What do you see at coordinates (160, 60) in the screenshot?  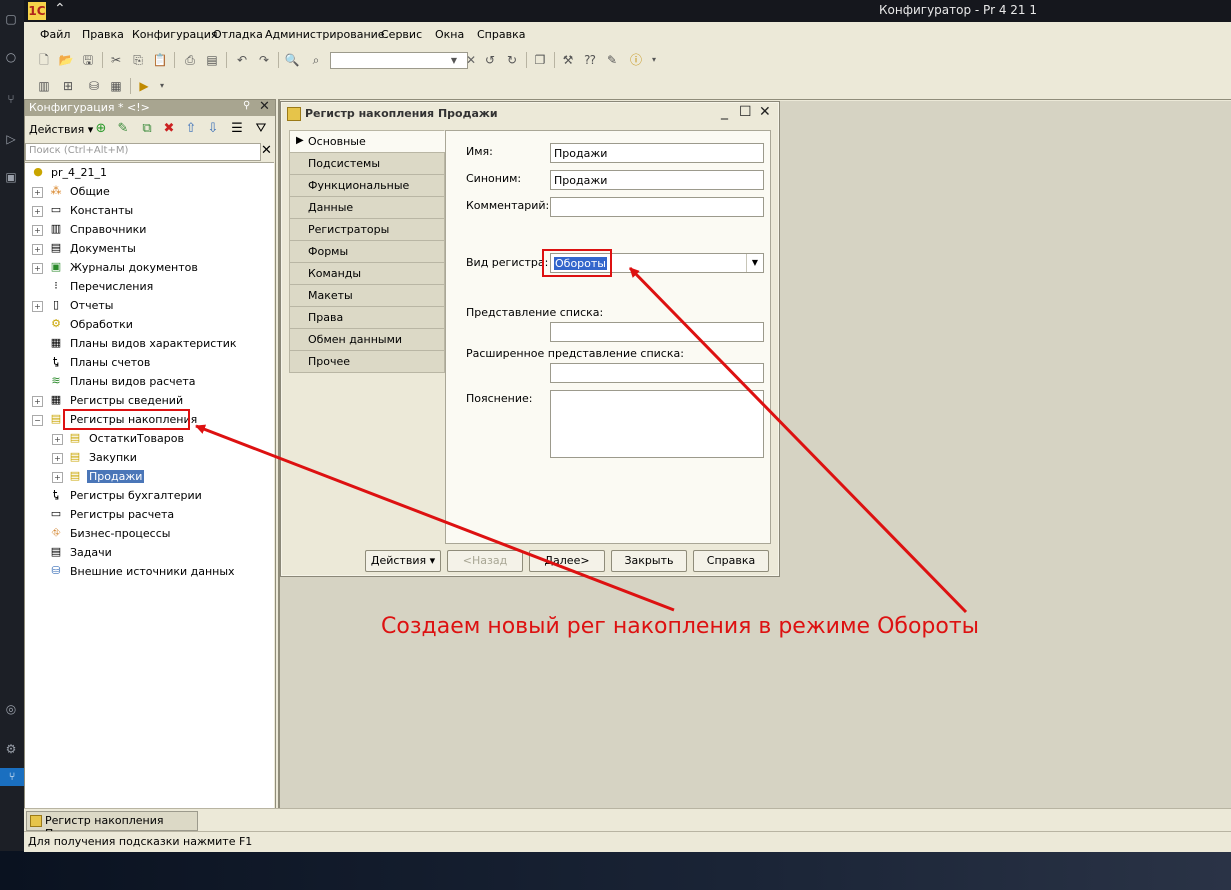 I see `paste-icon: 📋` at bounding box center [160, 60].